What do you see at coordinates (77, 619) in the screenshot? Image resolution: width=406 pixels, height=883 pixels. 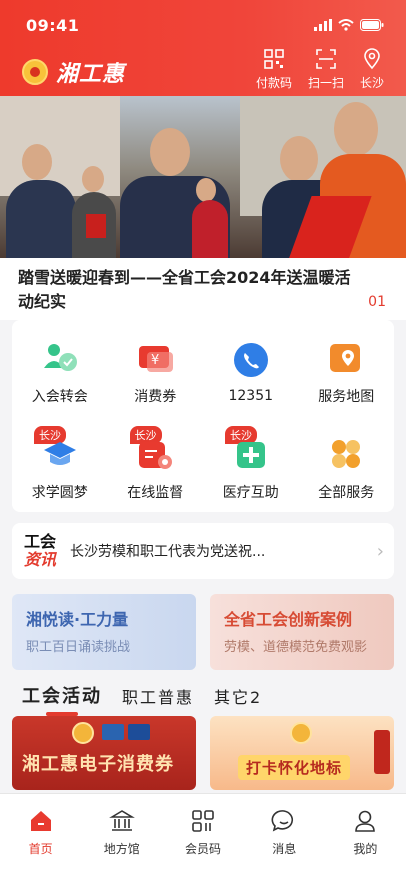 I see `promo-title: 湘悦读·工力量` at bounding box center [77, 619].